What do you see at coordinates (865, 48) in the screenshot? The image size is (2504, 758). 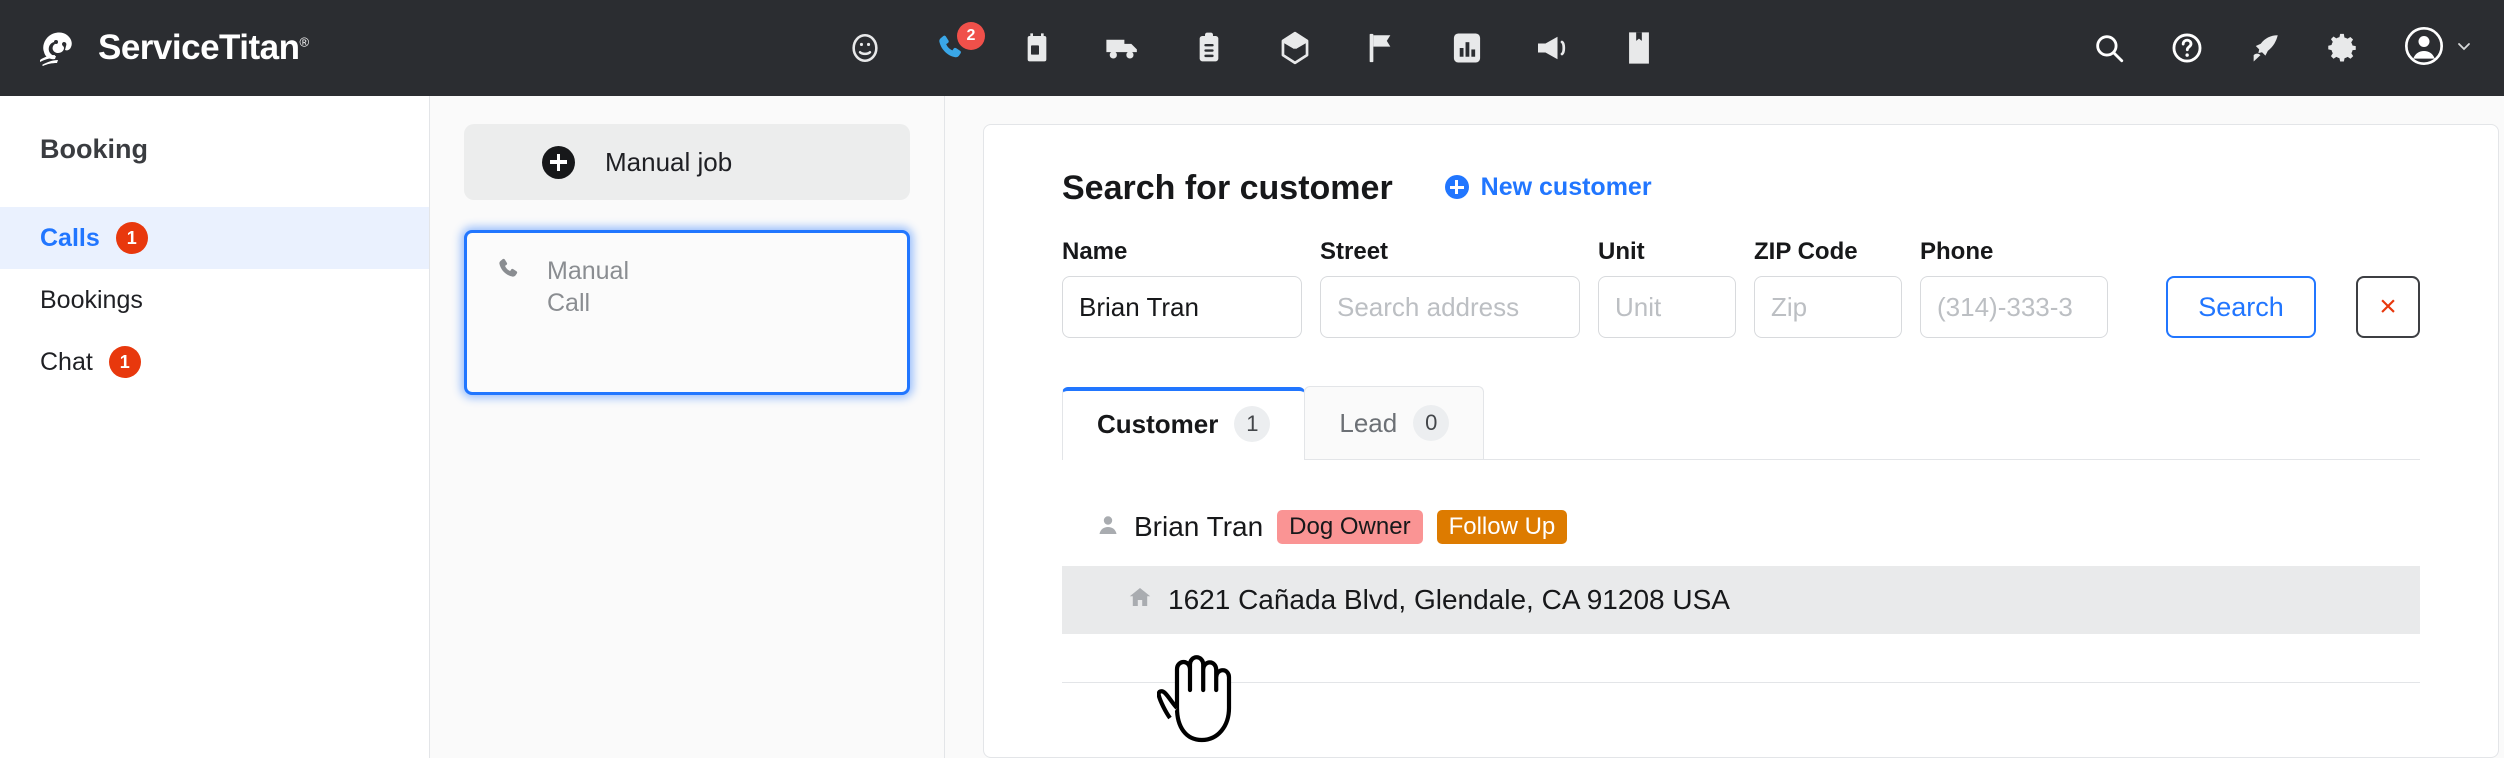 I see `nav-dashboard-gauge` at bounding box center [865, 48].